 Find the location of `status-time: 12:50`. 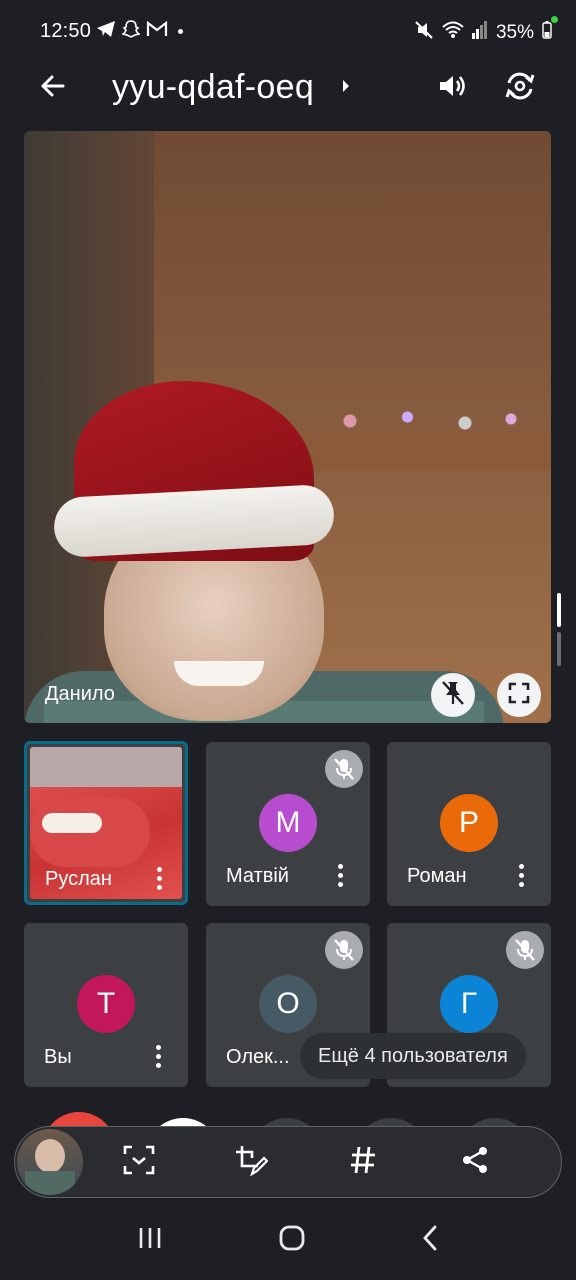

status-time: 12:50 is located at coordinates (66, 31).